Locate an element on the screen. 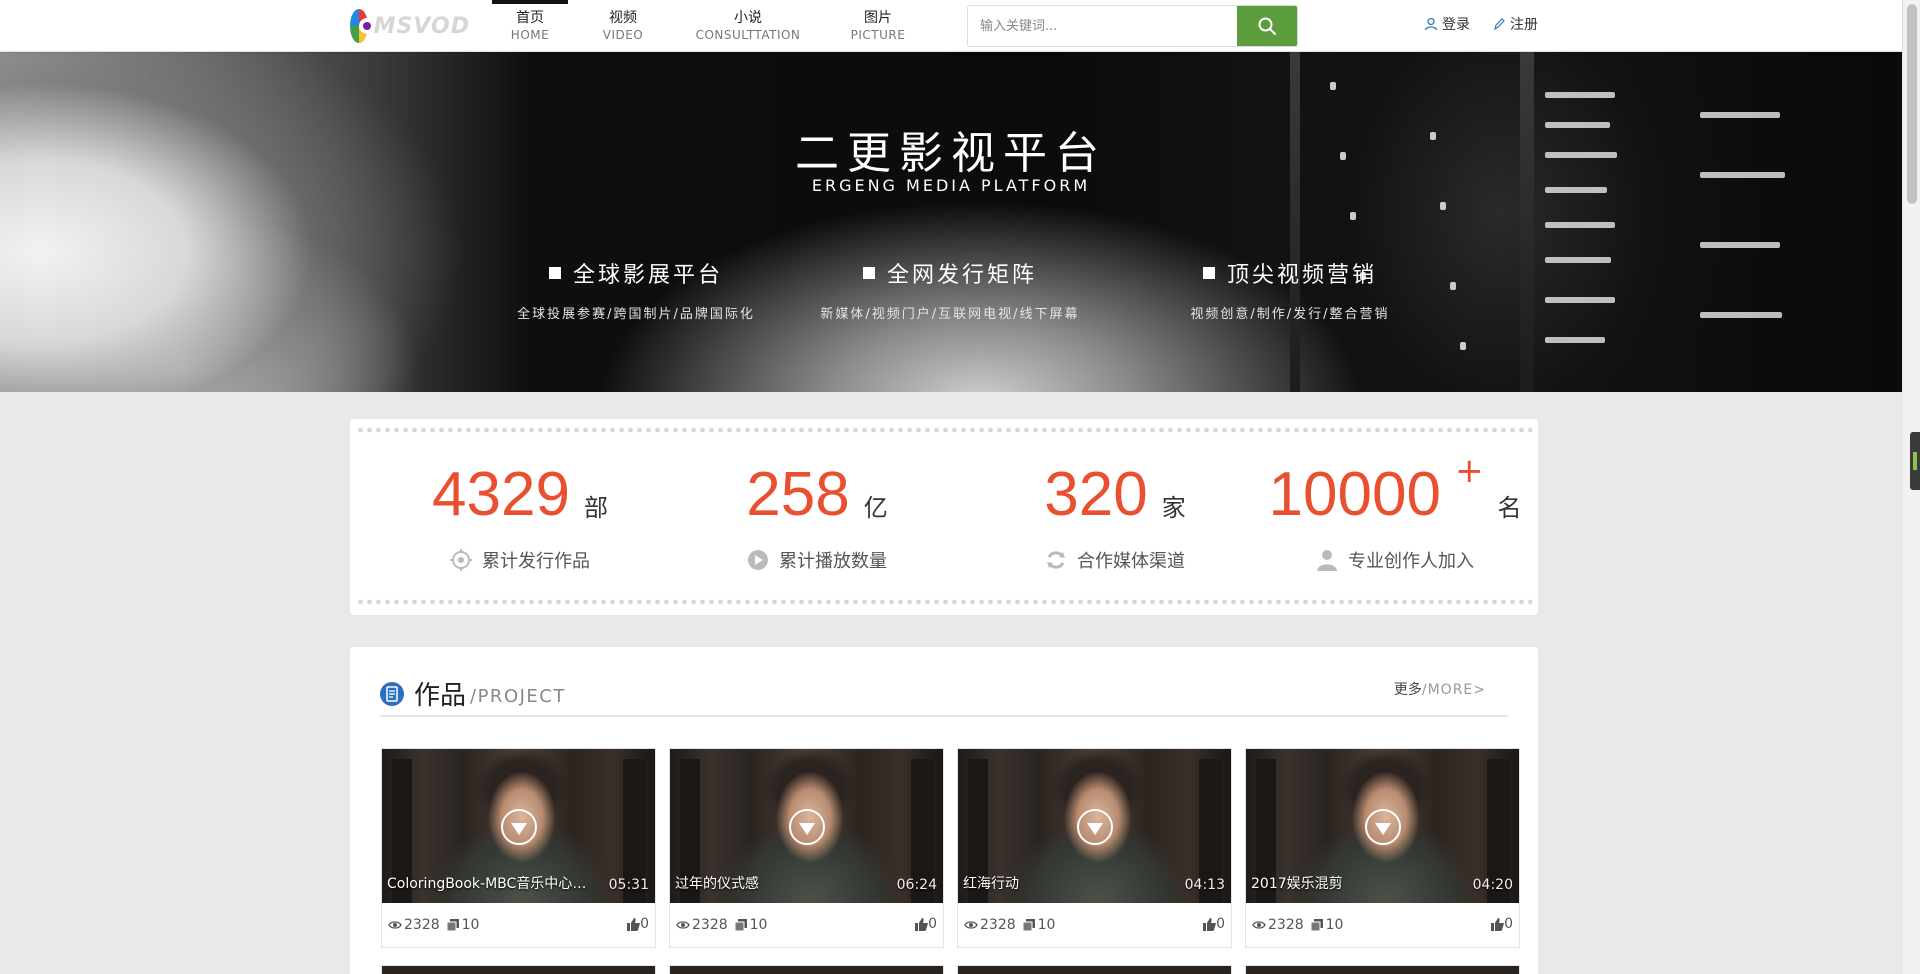  video-card: 红海行动 04:13 2328 10 0 is located at coordinates (1094, 848).